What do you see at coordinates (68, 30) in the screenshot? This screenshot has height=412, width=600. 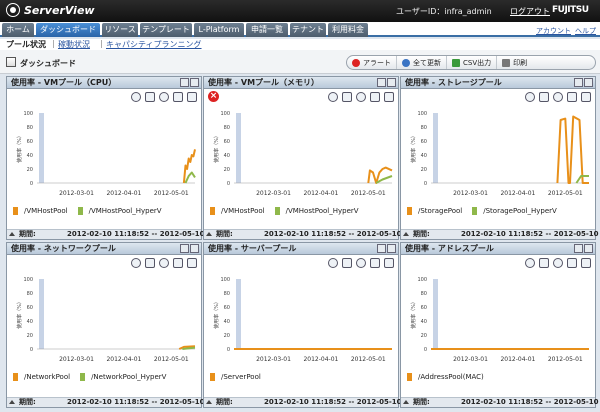 I see `tab-dashboard: ダッシュボード` at bounding box center [68, 30].